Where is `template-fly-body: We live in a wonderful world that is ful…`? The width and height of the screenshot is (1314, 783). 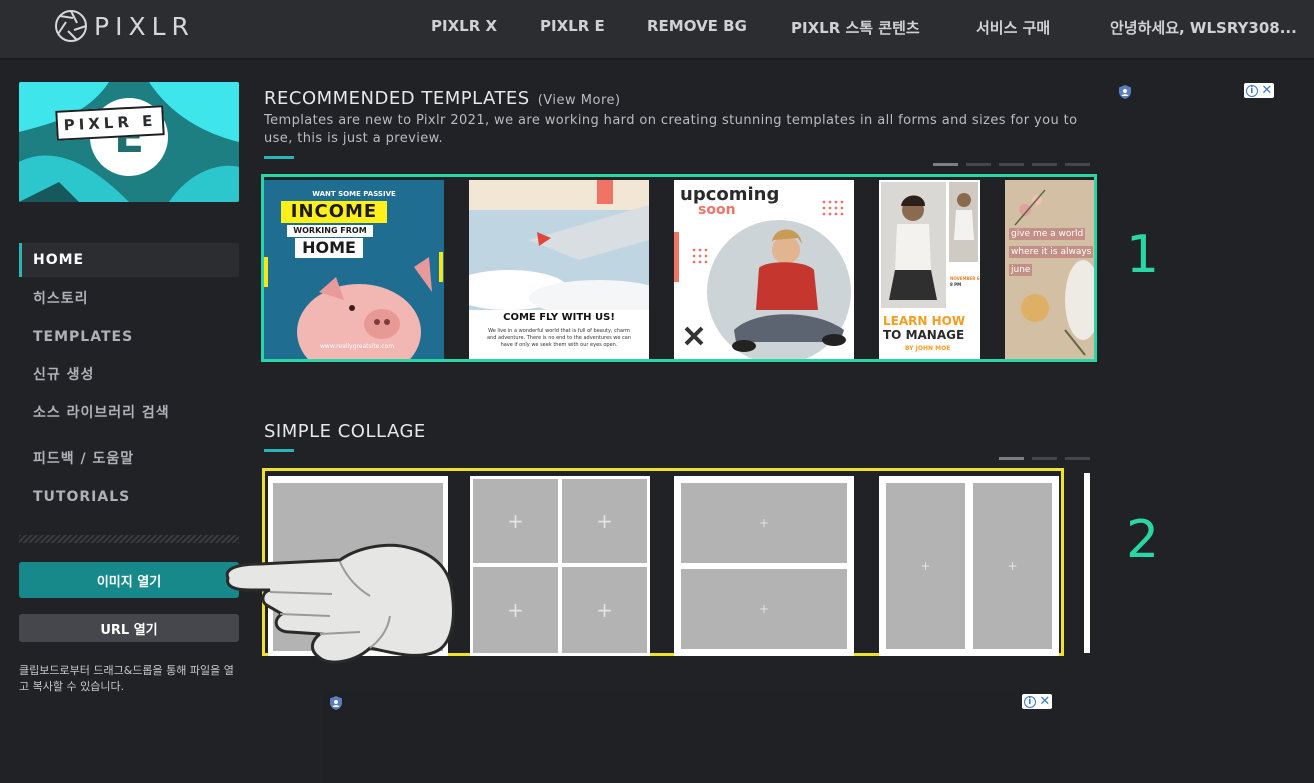 template-fly-body: We live in a wonderful world that is ful… is located at coordinates (559, 338).